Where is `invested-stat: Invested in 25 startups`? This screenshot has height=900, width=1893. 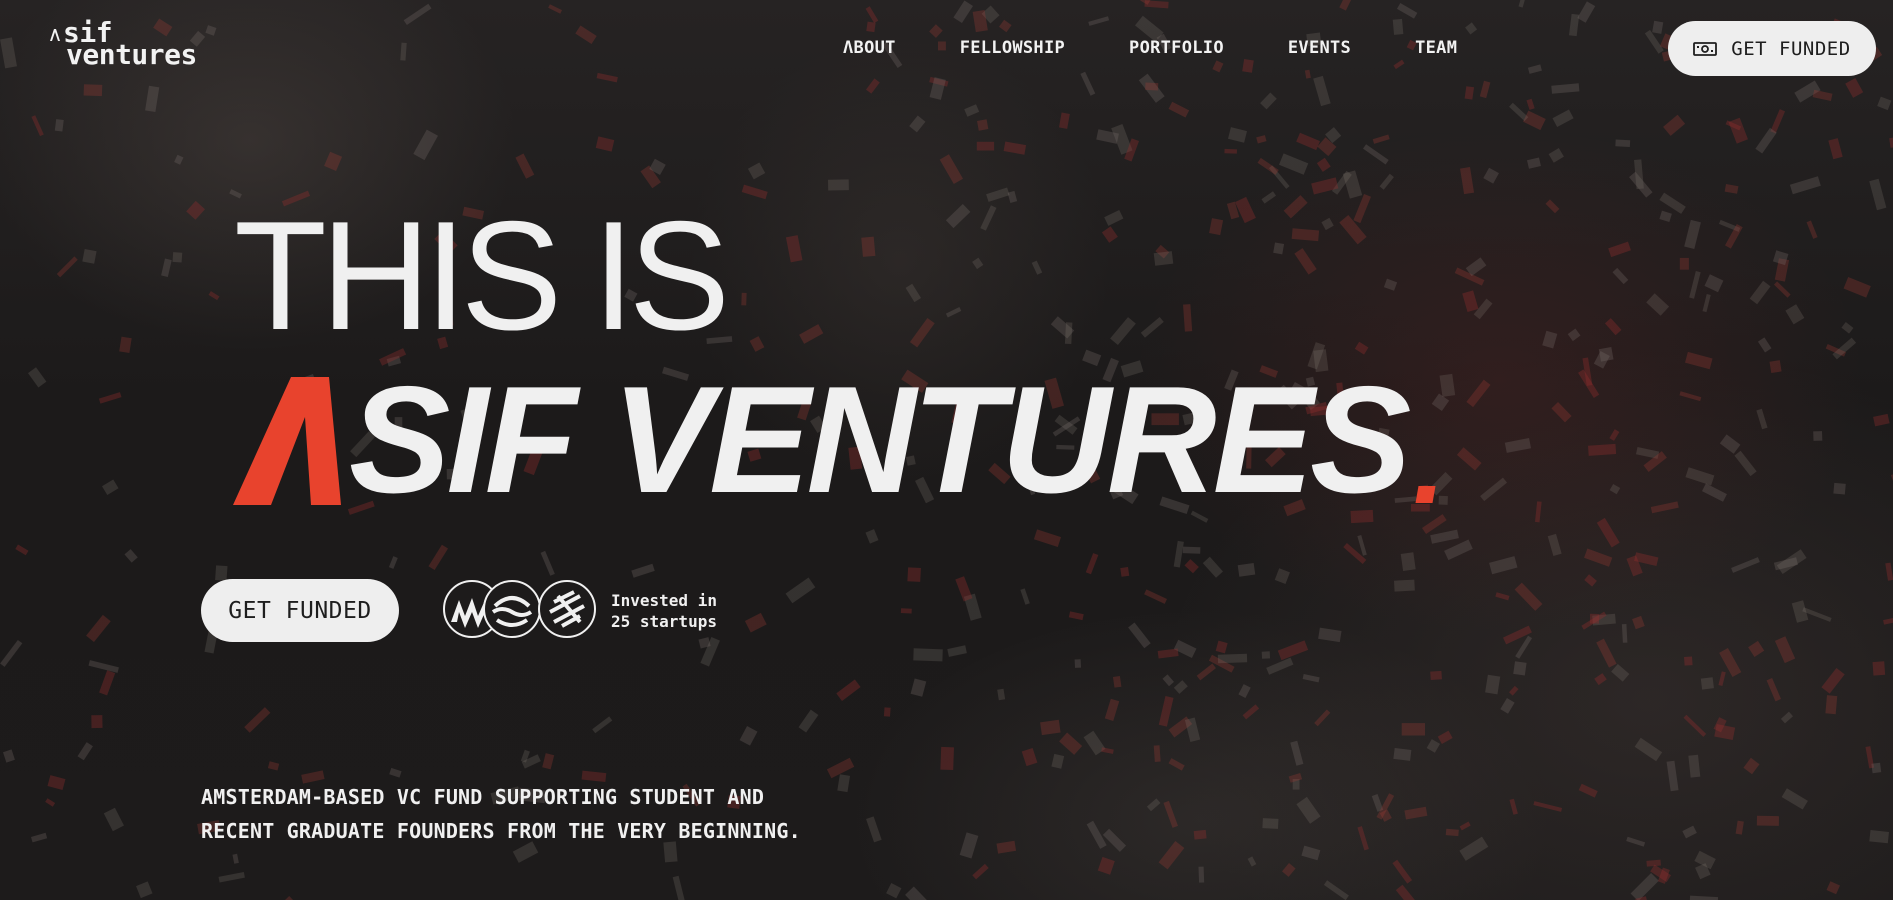 invested-stat: Invested in 25 startups is located at coordinates (664, 611).